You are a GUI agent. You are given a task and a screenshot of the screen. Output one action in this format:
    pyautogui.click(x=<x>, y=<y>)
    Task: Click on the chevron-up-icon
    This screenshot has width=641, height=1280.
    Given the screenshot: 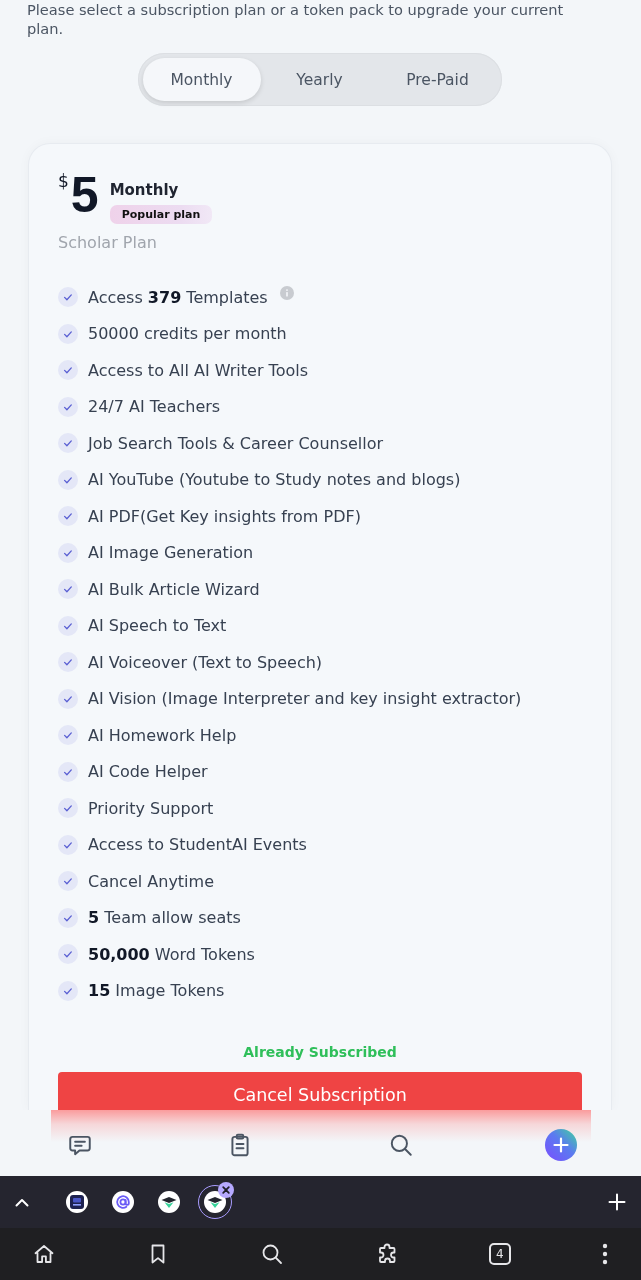 What is the action you would take?
    pyautogui.click(x=22, y=1202)
    